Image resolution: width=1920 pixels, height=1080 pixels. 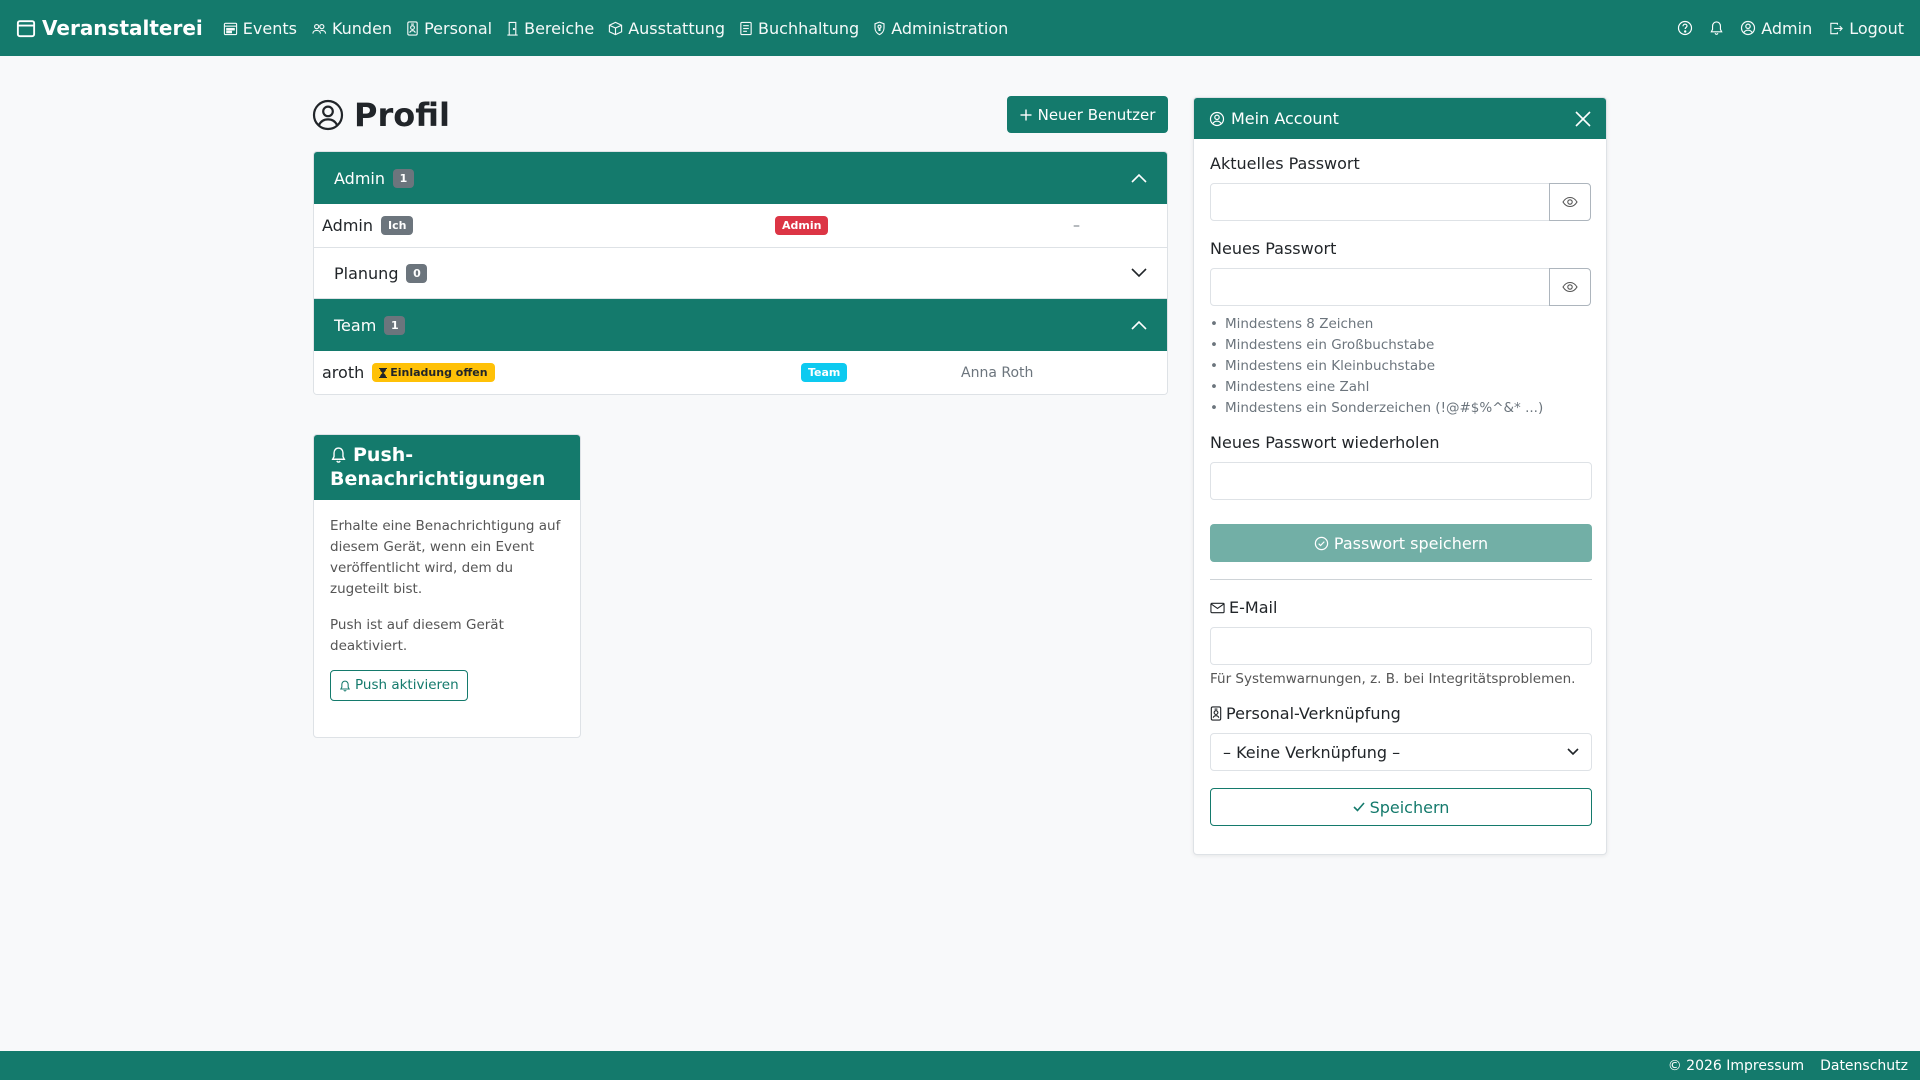 What do you see at coordinates (1409, 807) in the screenshot?
I see `save-account-label: Speichern` at bounding box center [1409, 807].